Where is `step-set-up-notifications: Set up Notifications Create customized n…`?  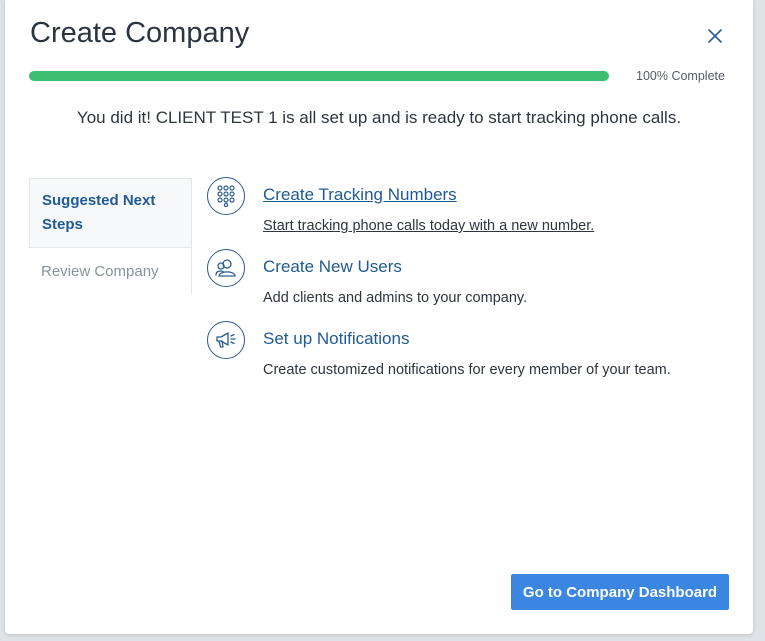 step-set-up-notifications: Set up Notifications Create customized n… is located at coordinates (467, 357).